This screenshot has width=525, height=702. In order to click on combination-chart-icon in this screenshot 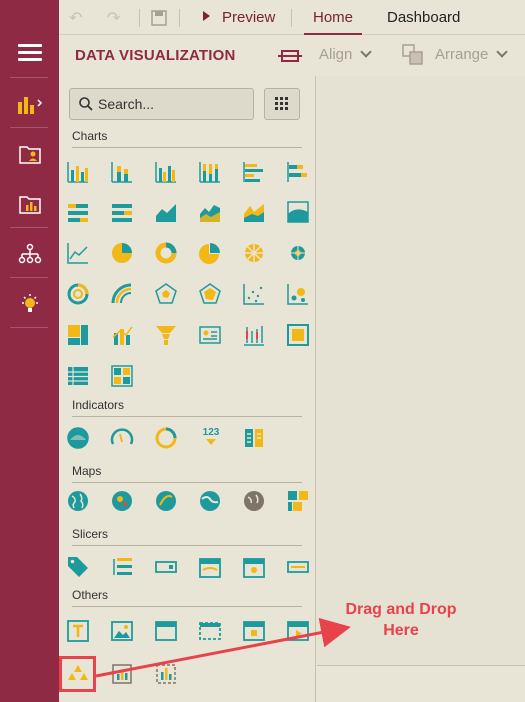, I will do `click(122, 335)`.